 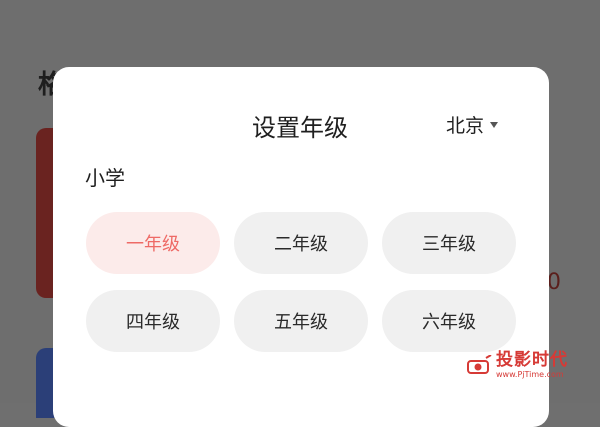 I want to click on watermark: 投影时代 www.PjTime.com, so click(x=517, y=365).